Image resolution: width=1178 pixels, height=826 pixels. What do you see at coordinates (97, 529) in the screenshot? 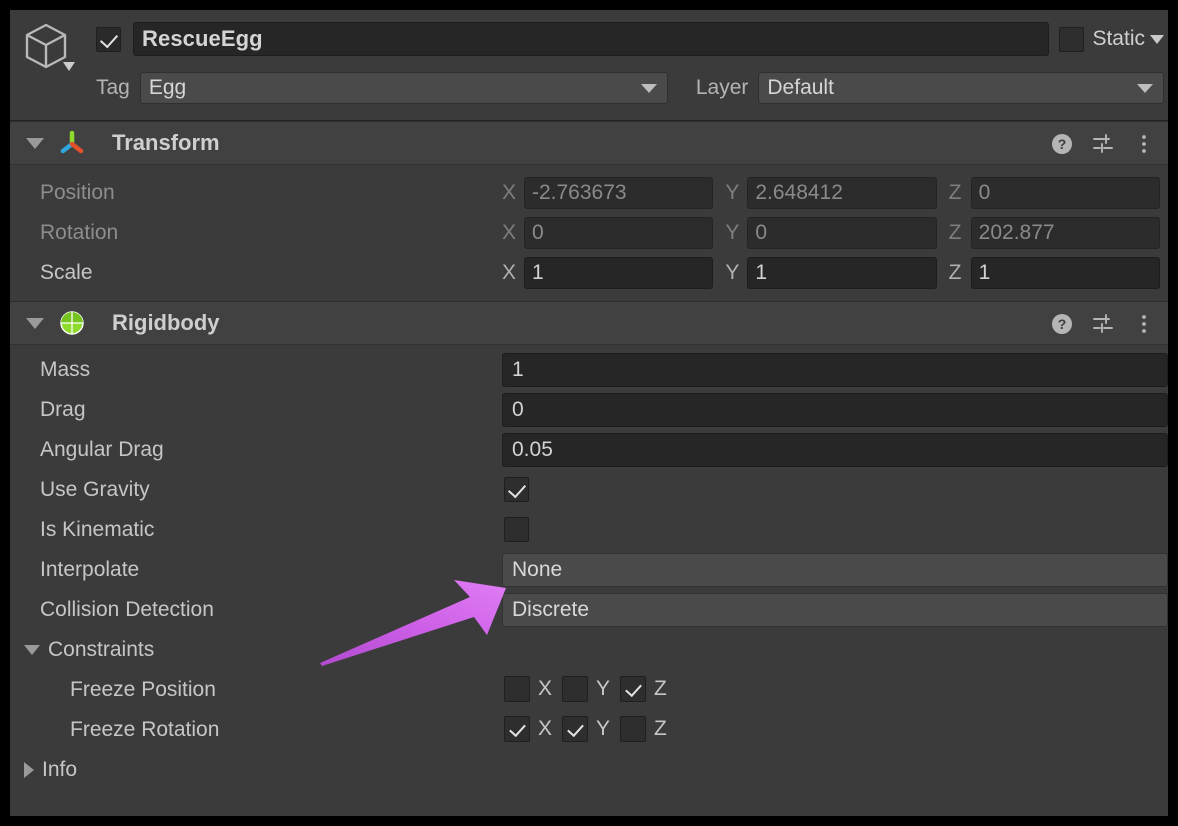
I see `is-kinematic-label: Is Kinematic` at bounding box center [97, 529].